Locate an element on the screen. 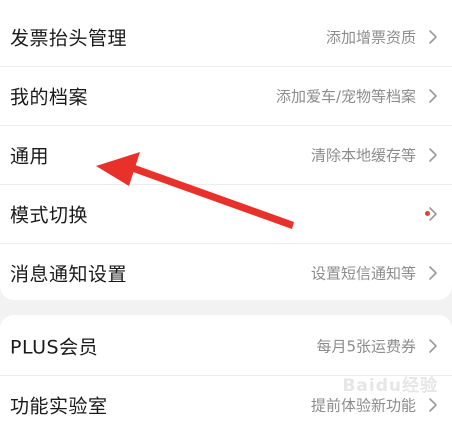 This screenshot has width=452, height=445. row-title: 发票抬头管理 is located at coordinates (69, 38).